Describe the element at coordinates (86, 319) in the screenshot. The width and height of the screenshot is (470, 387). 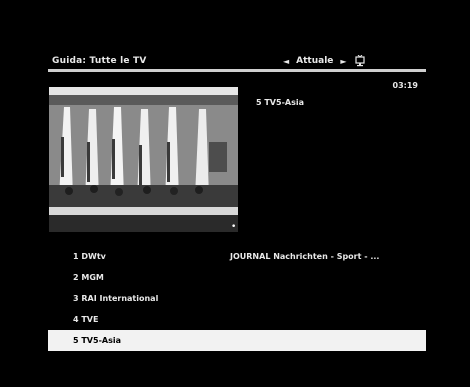
I see `channel-name: 4 TVE` at that location.